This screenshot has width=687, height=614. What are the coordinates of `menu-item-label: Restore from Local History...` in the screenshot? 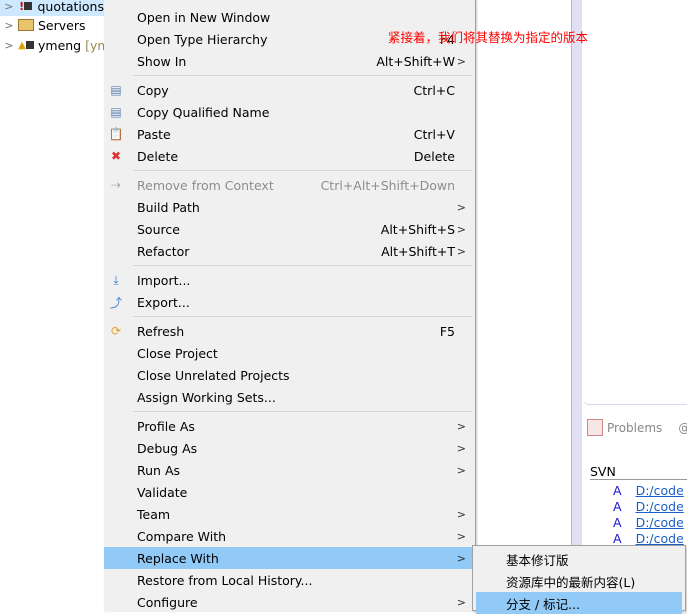 It's located at (225, 580).